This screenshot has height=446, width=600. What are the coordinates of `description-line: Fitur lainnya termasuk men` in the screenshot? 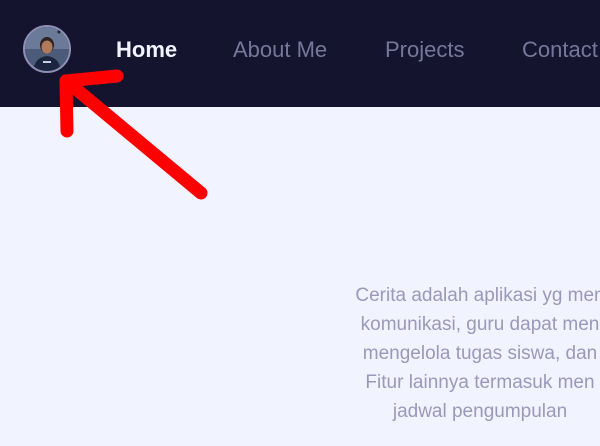 It's located at (480, 382).